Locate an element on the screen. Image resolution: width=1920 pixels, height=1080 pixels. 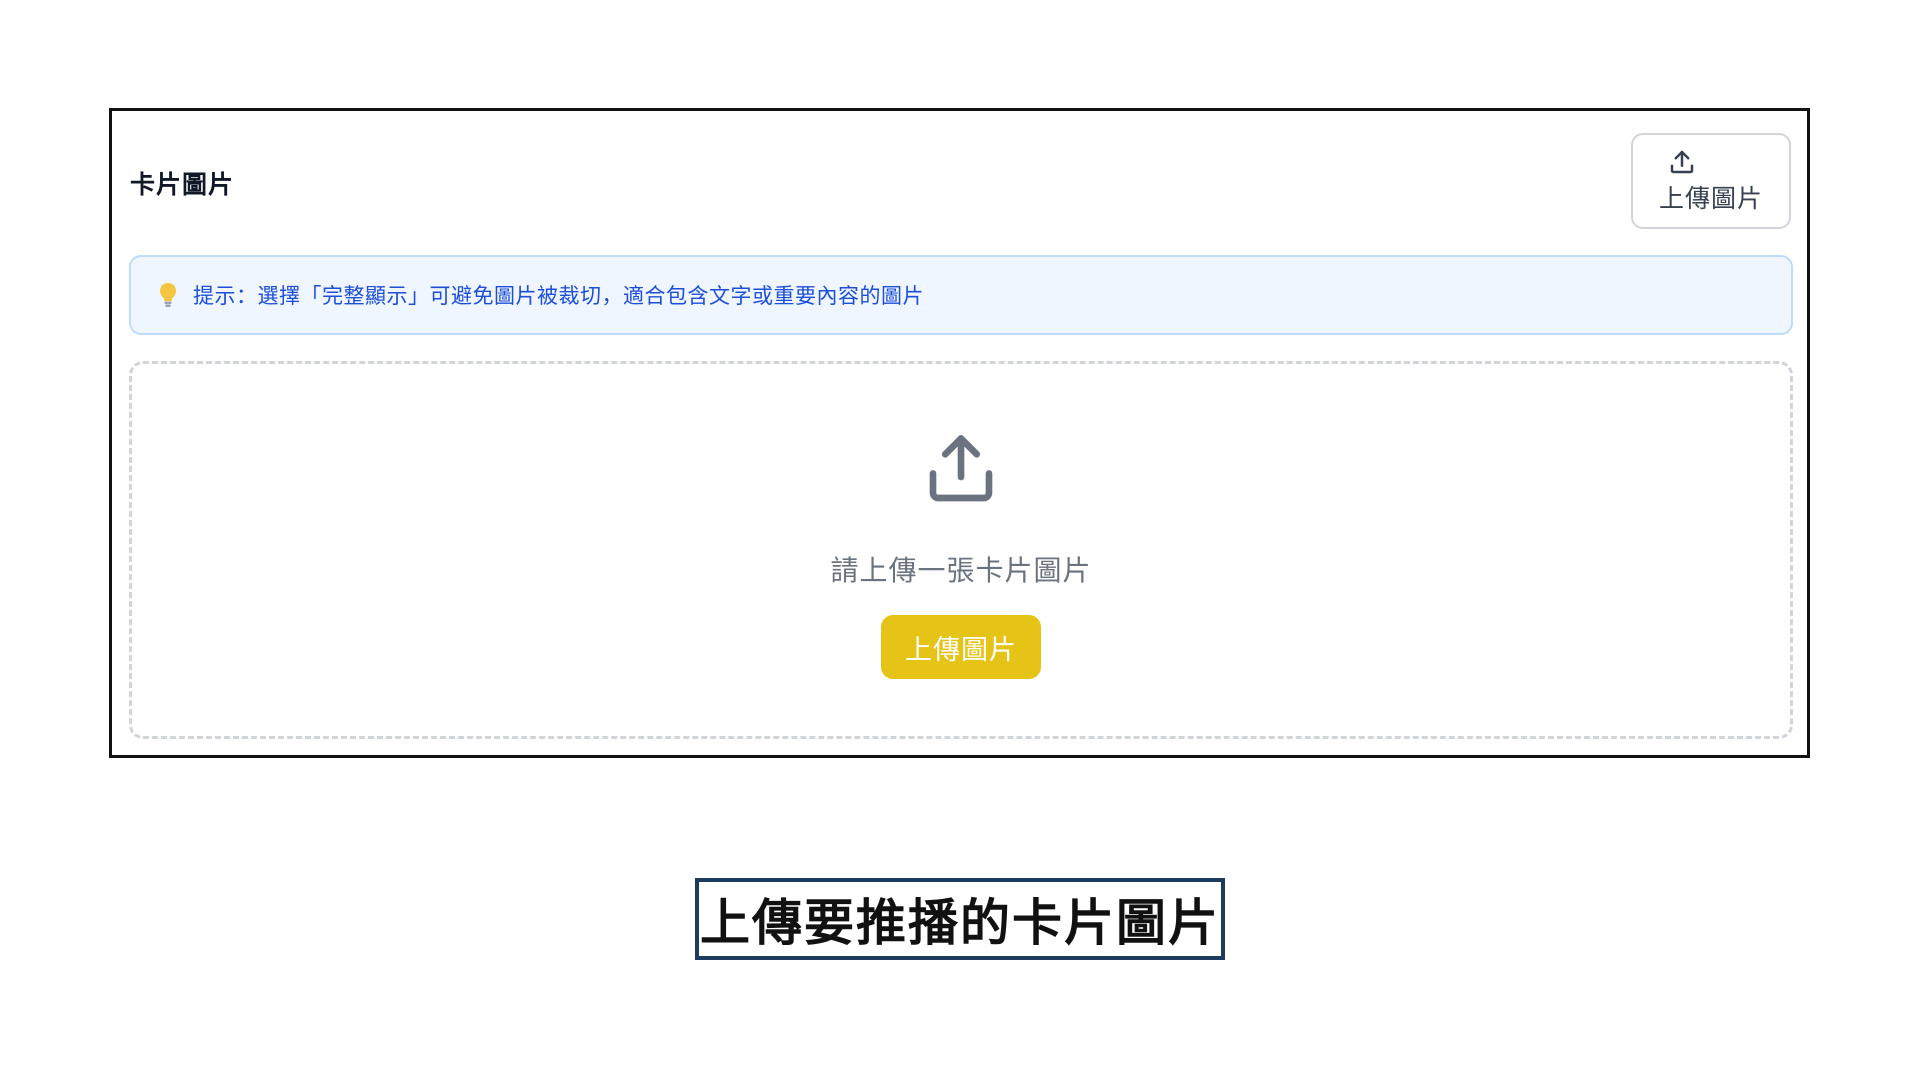
upload-image-button-label: 上傳圖片 is located at coordinates (1710, 198).